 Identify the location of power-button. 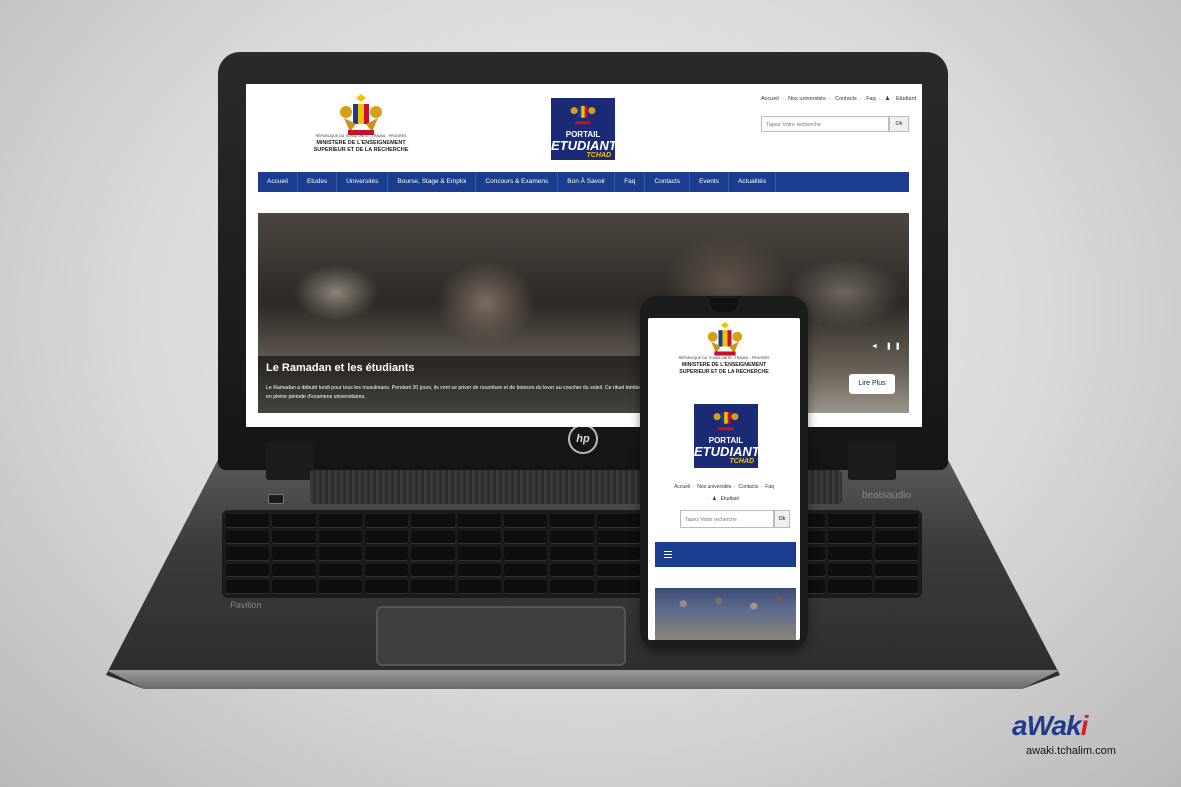
(276, 499).